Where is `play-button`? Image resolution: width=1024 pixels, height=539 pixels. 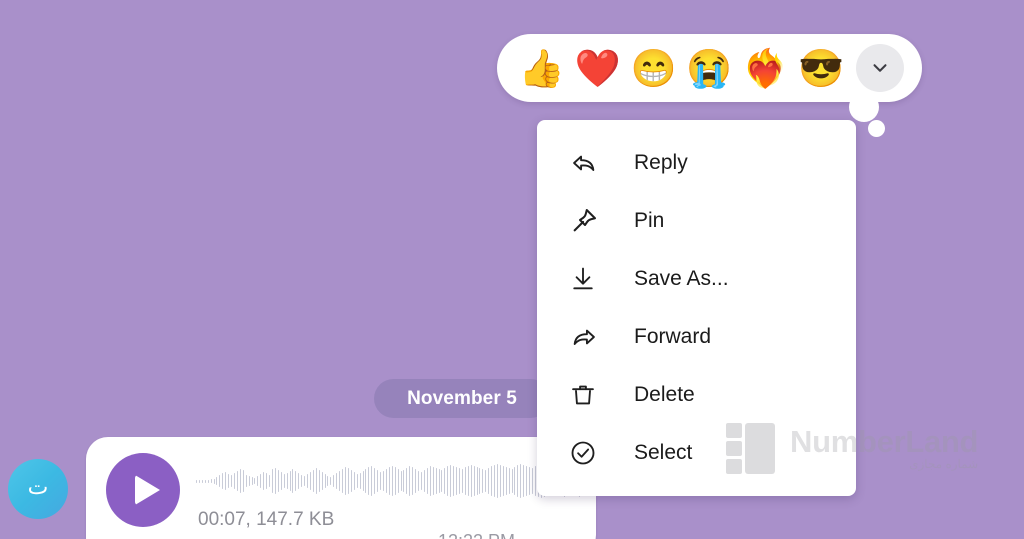
play-button is located at coordinates (143, 490).